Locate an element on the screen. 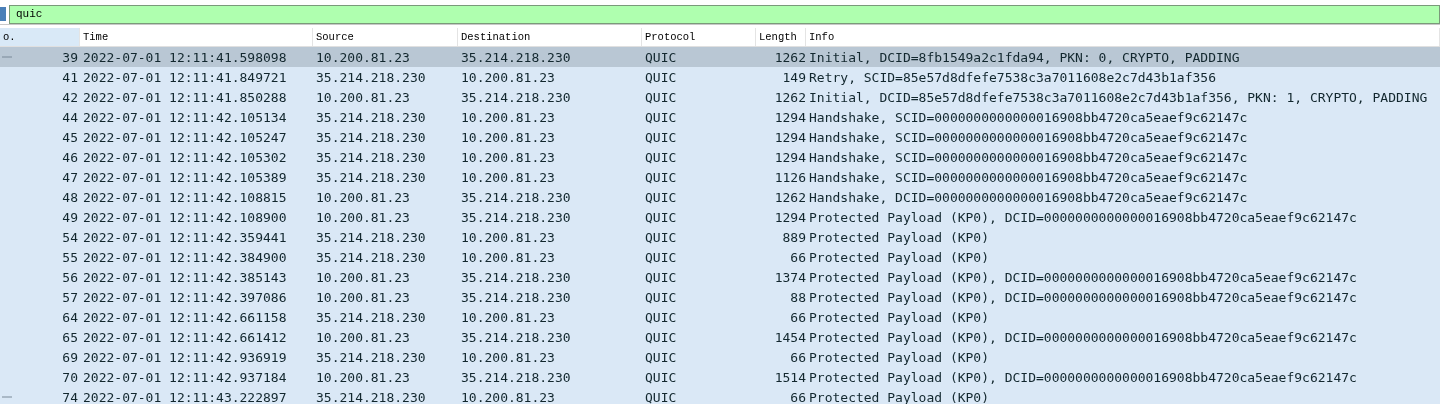 The width and height of the screenshot is (1440, 404). time-cell-text: 2022-07-01 12:11:42.108815 is located at coordinates (184, 197).